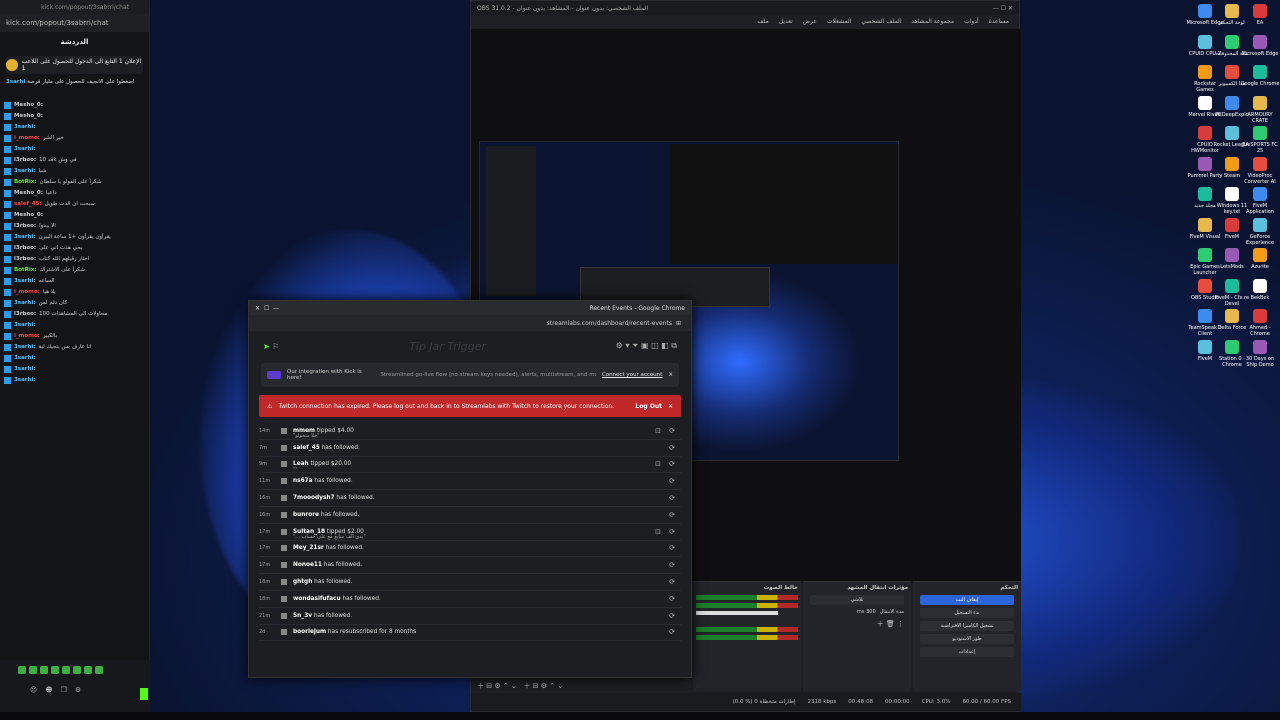 The image size is (1280, 720). What do you see at coordinates (78, 690) in the screenshot?
I see `settings-icon: ⚙` at bounding box center [78, 690].